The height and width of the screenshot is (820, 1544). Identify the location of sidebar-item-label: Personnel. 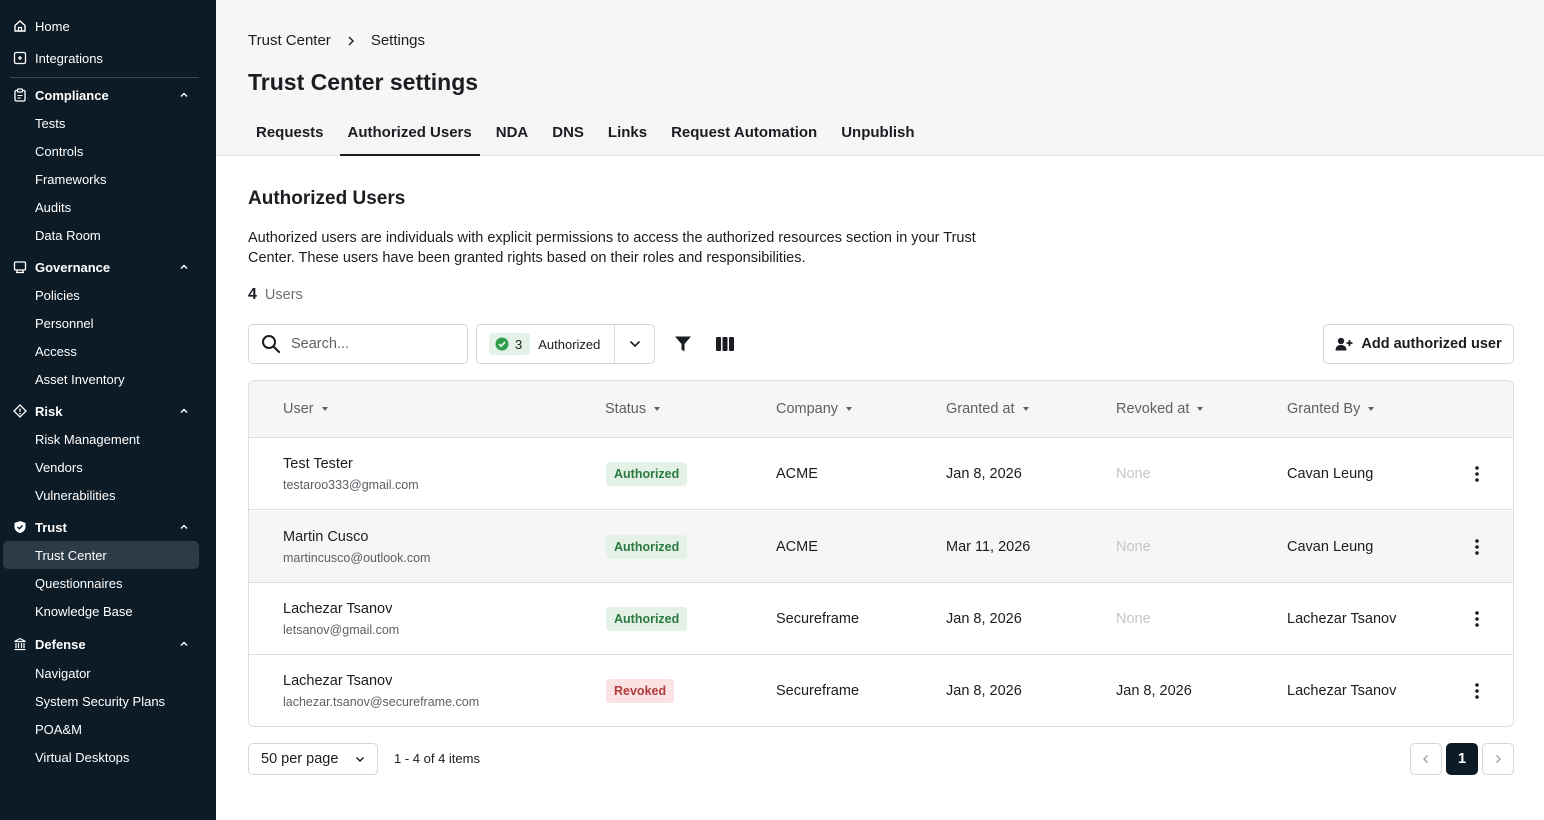
(64, 323).